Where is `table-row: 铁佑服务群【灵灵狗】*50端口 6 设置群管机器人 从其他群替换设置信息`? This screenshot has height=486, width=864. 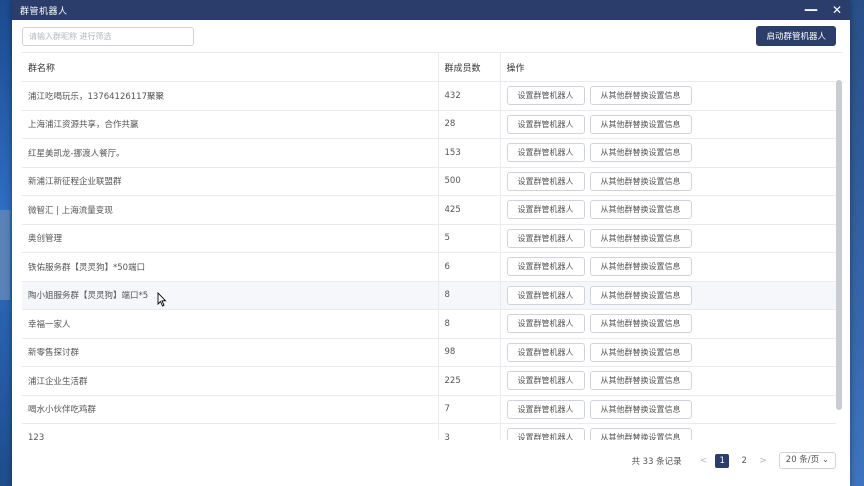
table-row: 铁佑服务群【灵灵狗】*50端口 6 设置群管机器人 从其他群替换设置信息 is located at coordinates (429, 267).